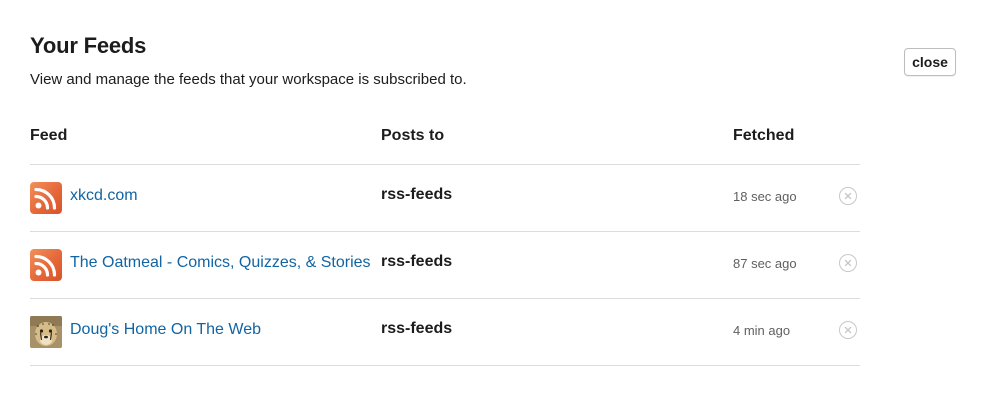 The width and height of the screenshot is (986, 394). Describe the element at coordinates (765, 196) in the screenshot. I see `fetched-time: 18 sec ago` at that location.